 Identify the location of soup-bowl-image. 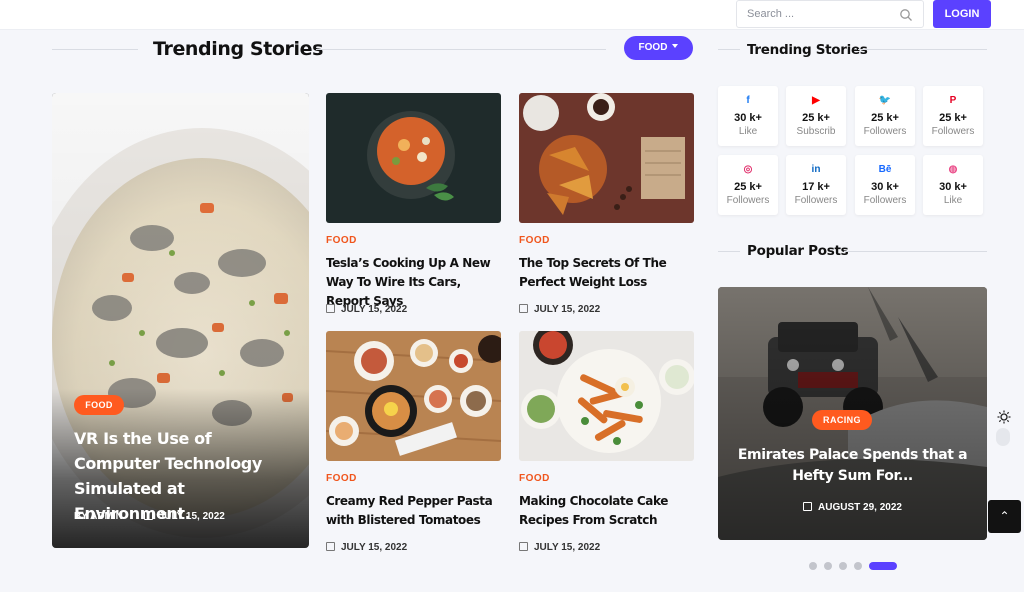
(413, 158).